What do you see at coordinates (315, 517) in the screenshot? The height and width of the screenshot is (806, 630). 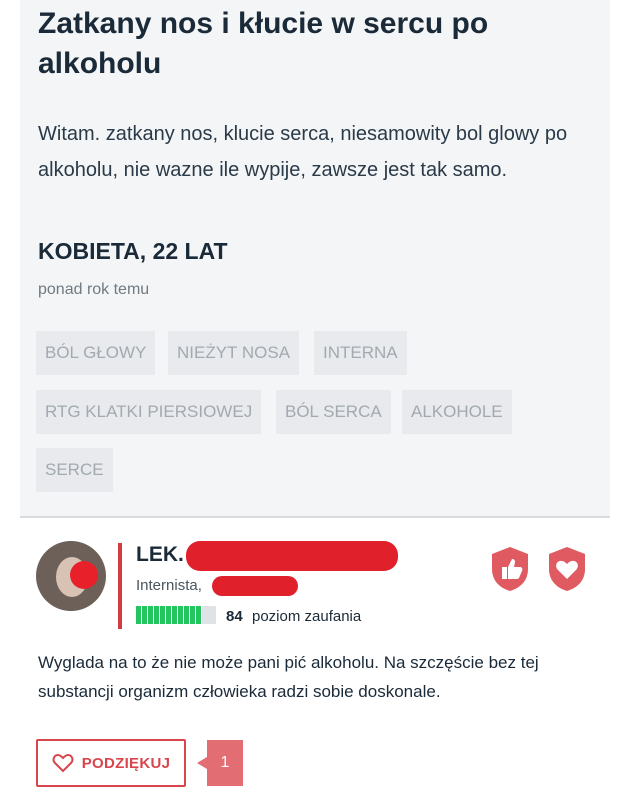 I see `answer-divider` at bounding box center [315, 517].